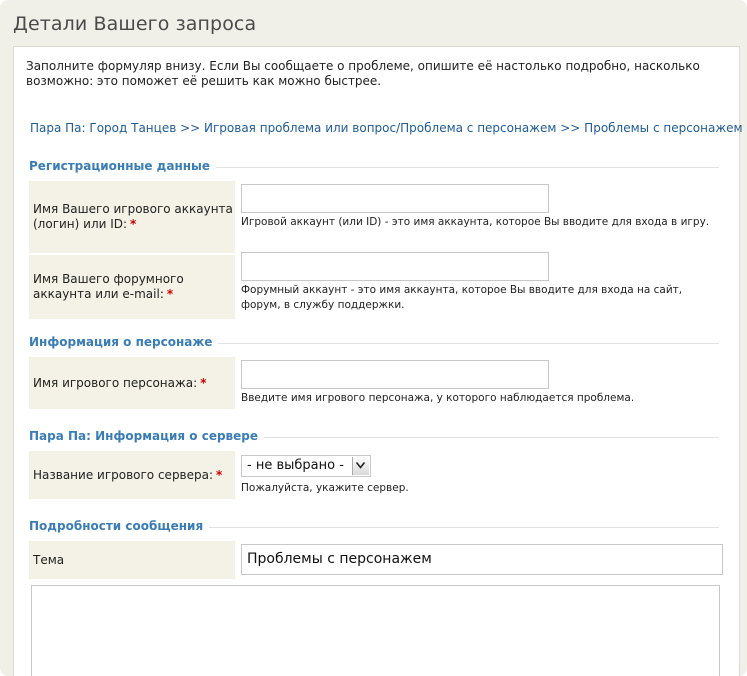 This screenshot has height=676, width=747. What do you see at coordinates (374, 343) in the screenshot?
I see `section-character: Информация о персонаже` at bounding box center [374, 343].